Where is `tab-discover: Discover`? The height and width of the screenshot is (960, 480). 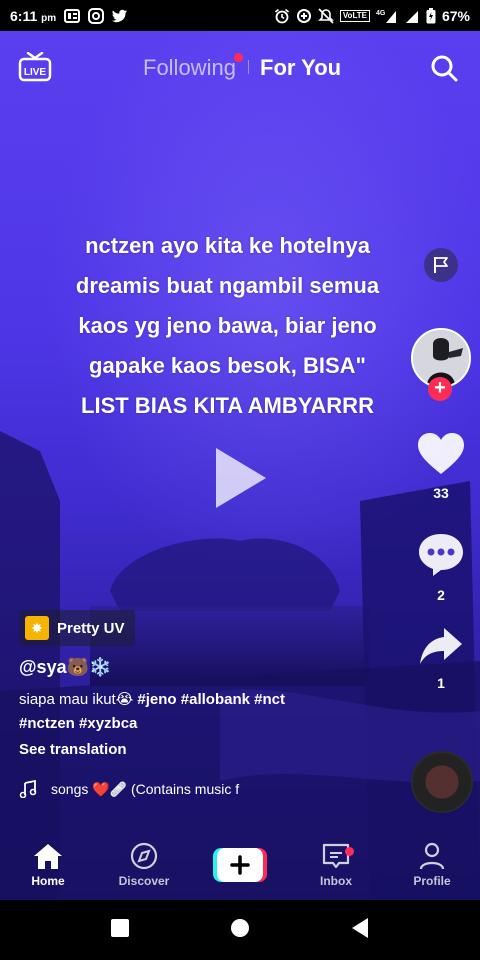
tab-discover: Discover is located at coordinates (144, 865).